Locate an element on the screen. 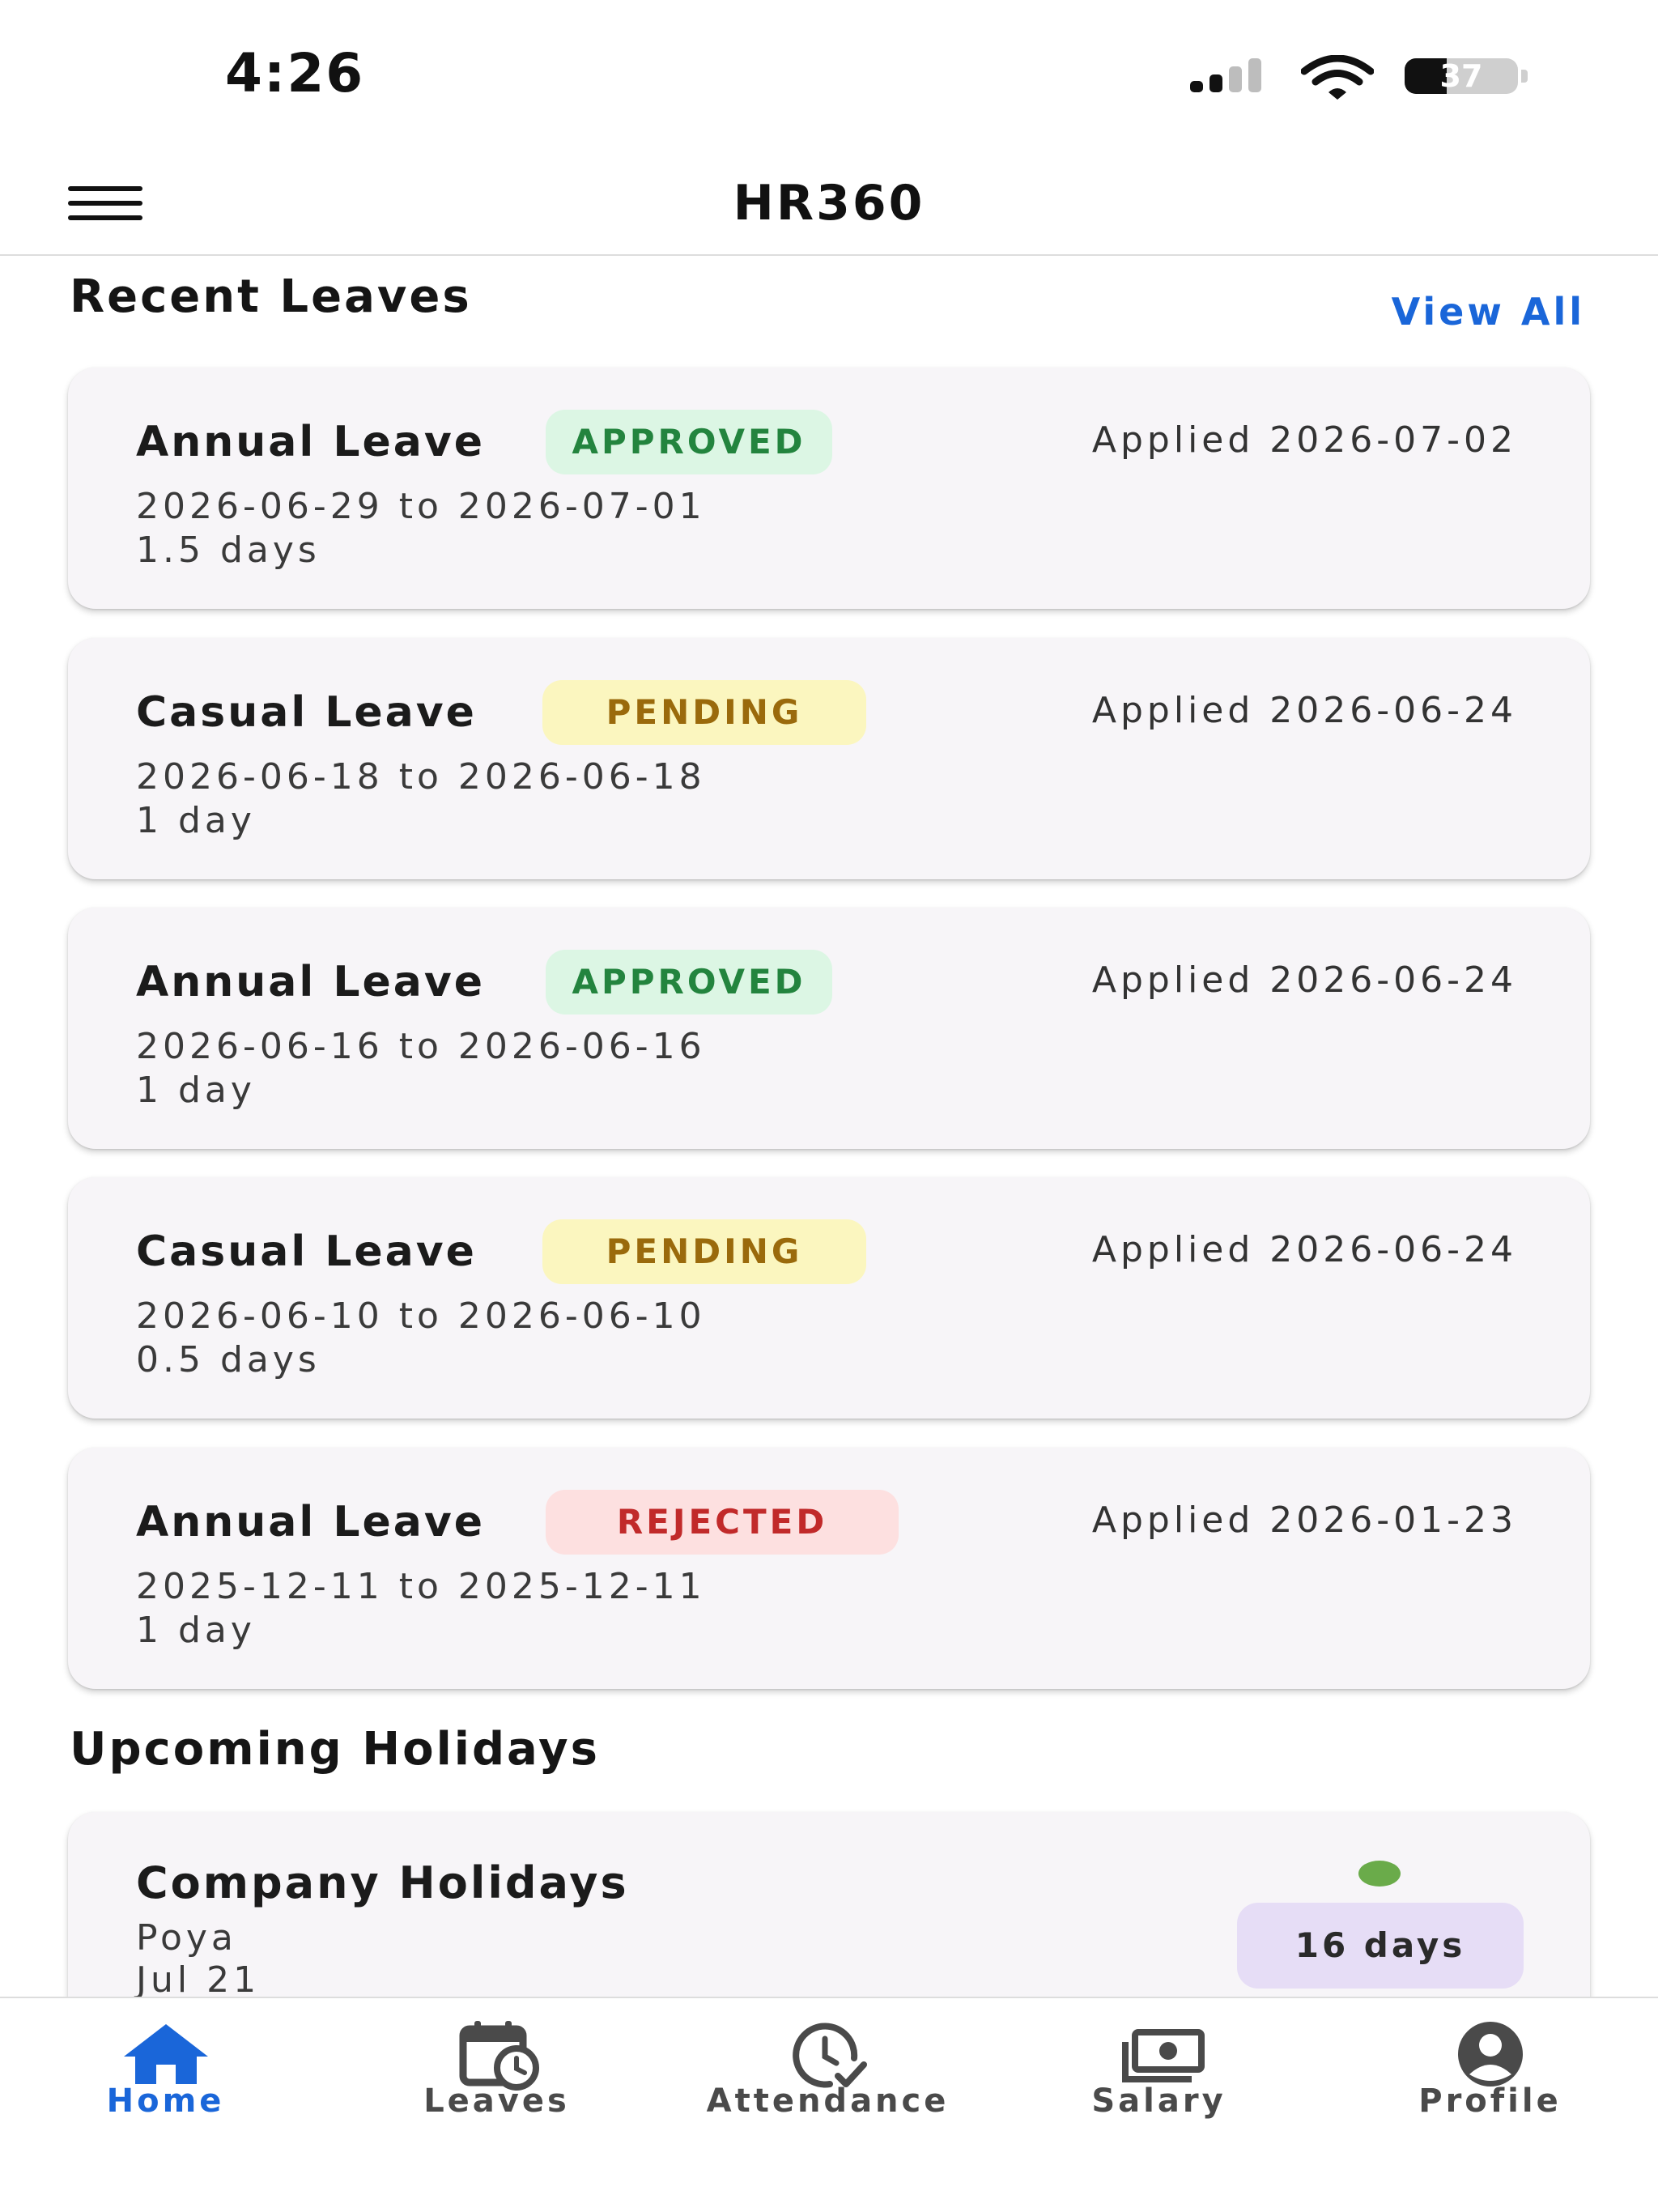 This screenshot has width=1658, height=2212. leave-date-range: 2026-06-10 to 2026-06-10 is located at coordinates (421, 1316).